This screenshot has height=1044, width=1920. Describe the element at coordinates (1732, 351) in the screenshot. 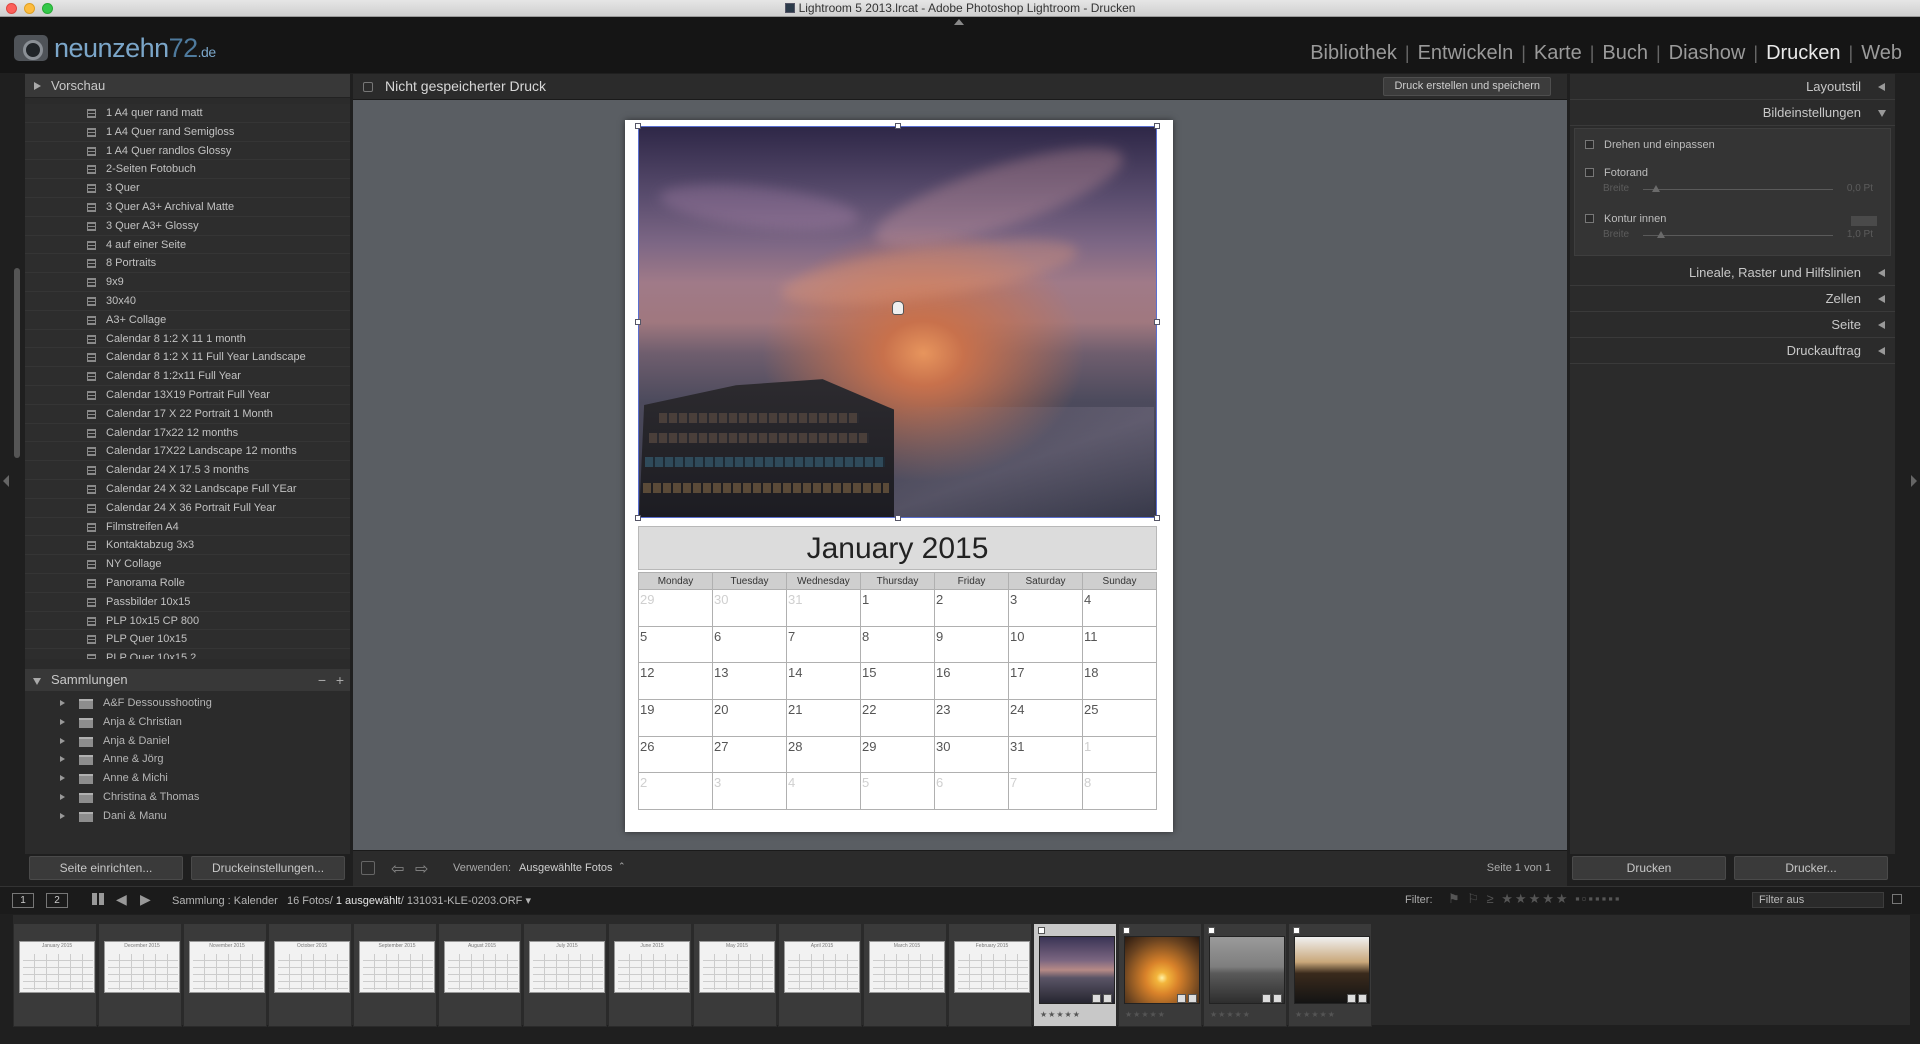

I see `print-job-header: Druckauftrag` at that location.